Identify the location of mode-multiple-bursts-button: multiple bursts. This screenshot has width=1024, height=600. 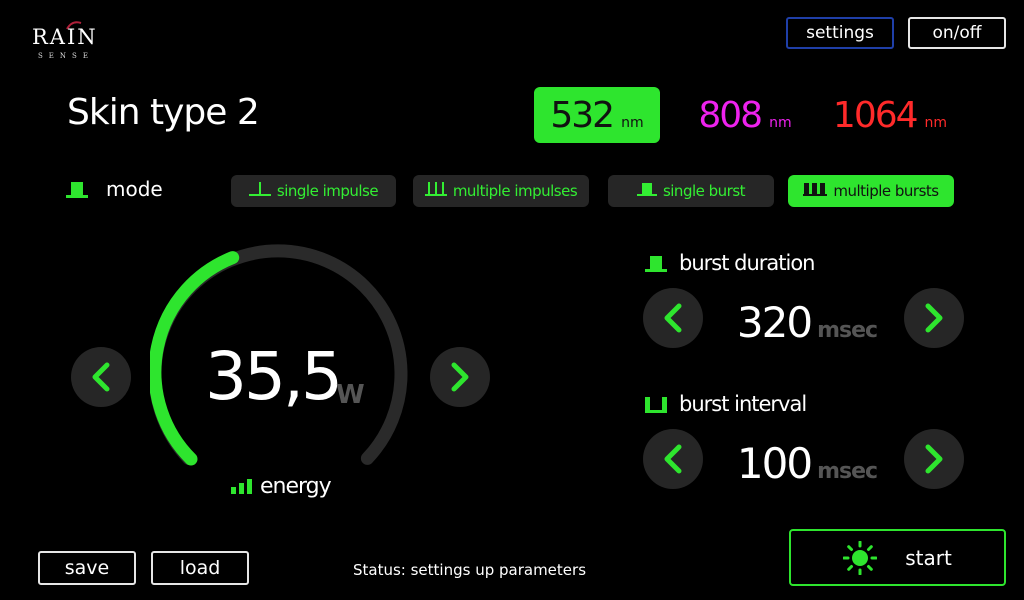
(871, 191).